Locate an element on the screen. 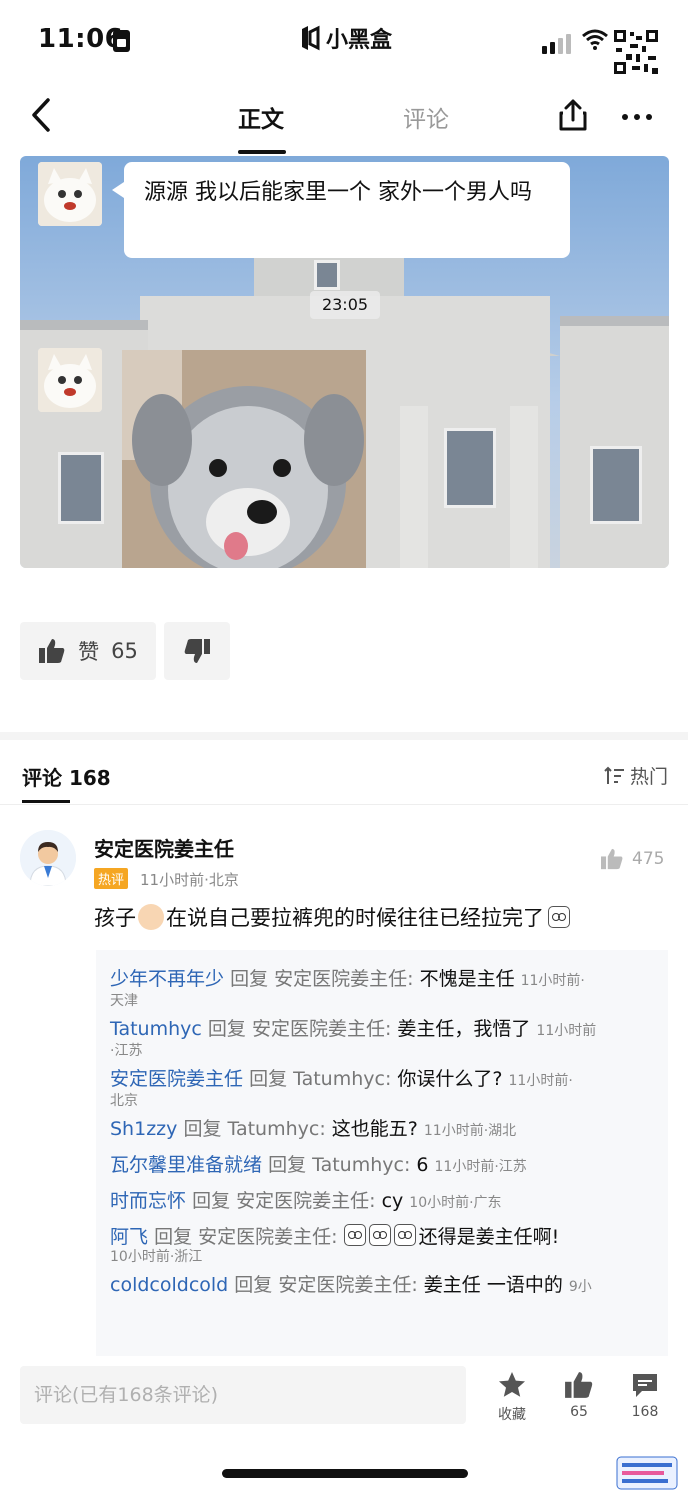 This screenshot has height=1491, width=688. comment-like-button: 475 is located at coordinates (632, 859).